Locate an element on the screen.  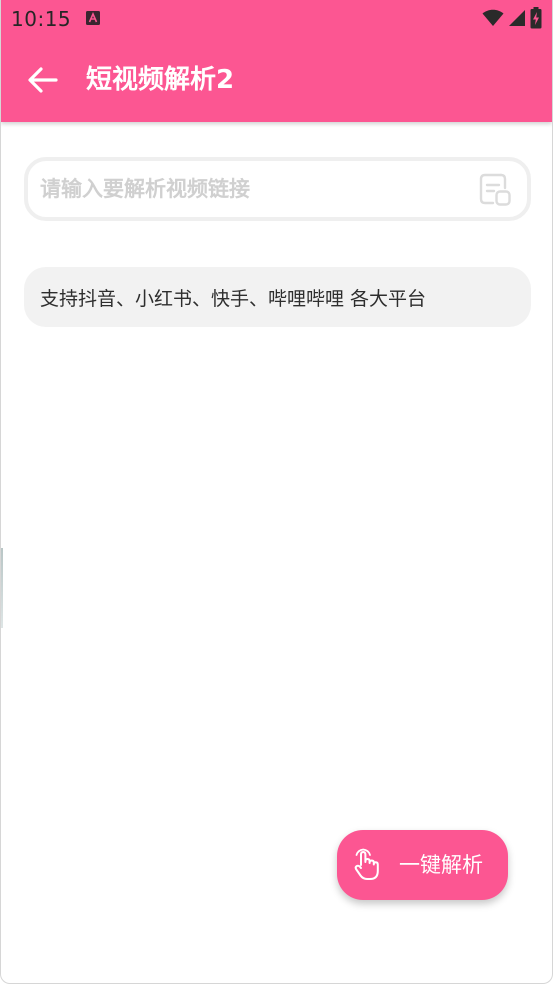
page-title: 短视频解析2 is located at coordinates (160, 80).